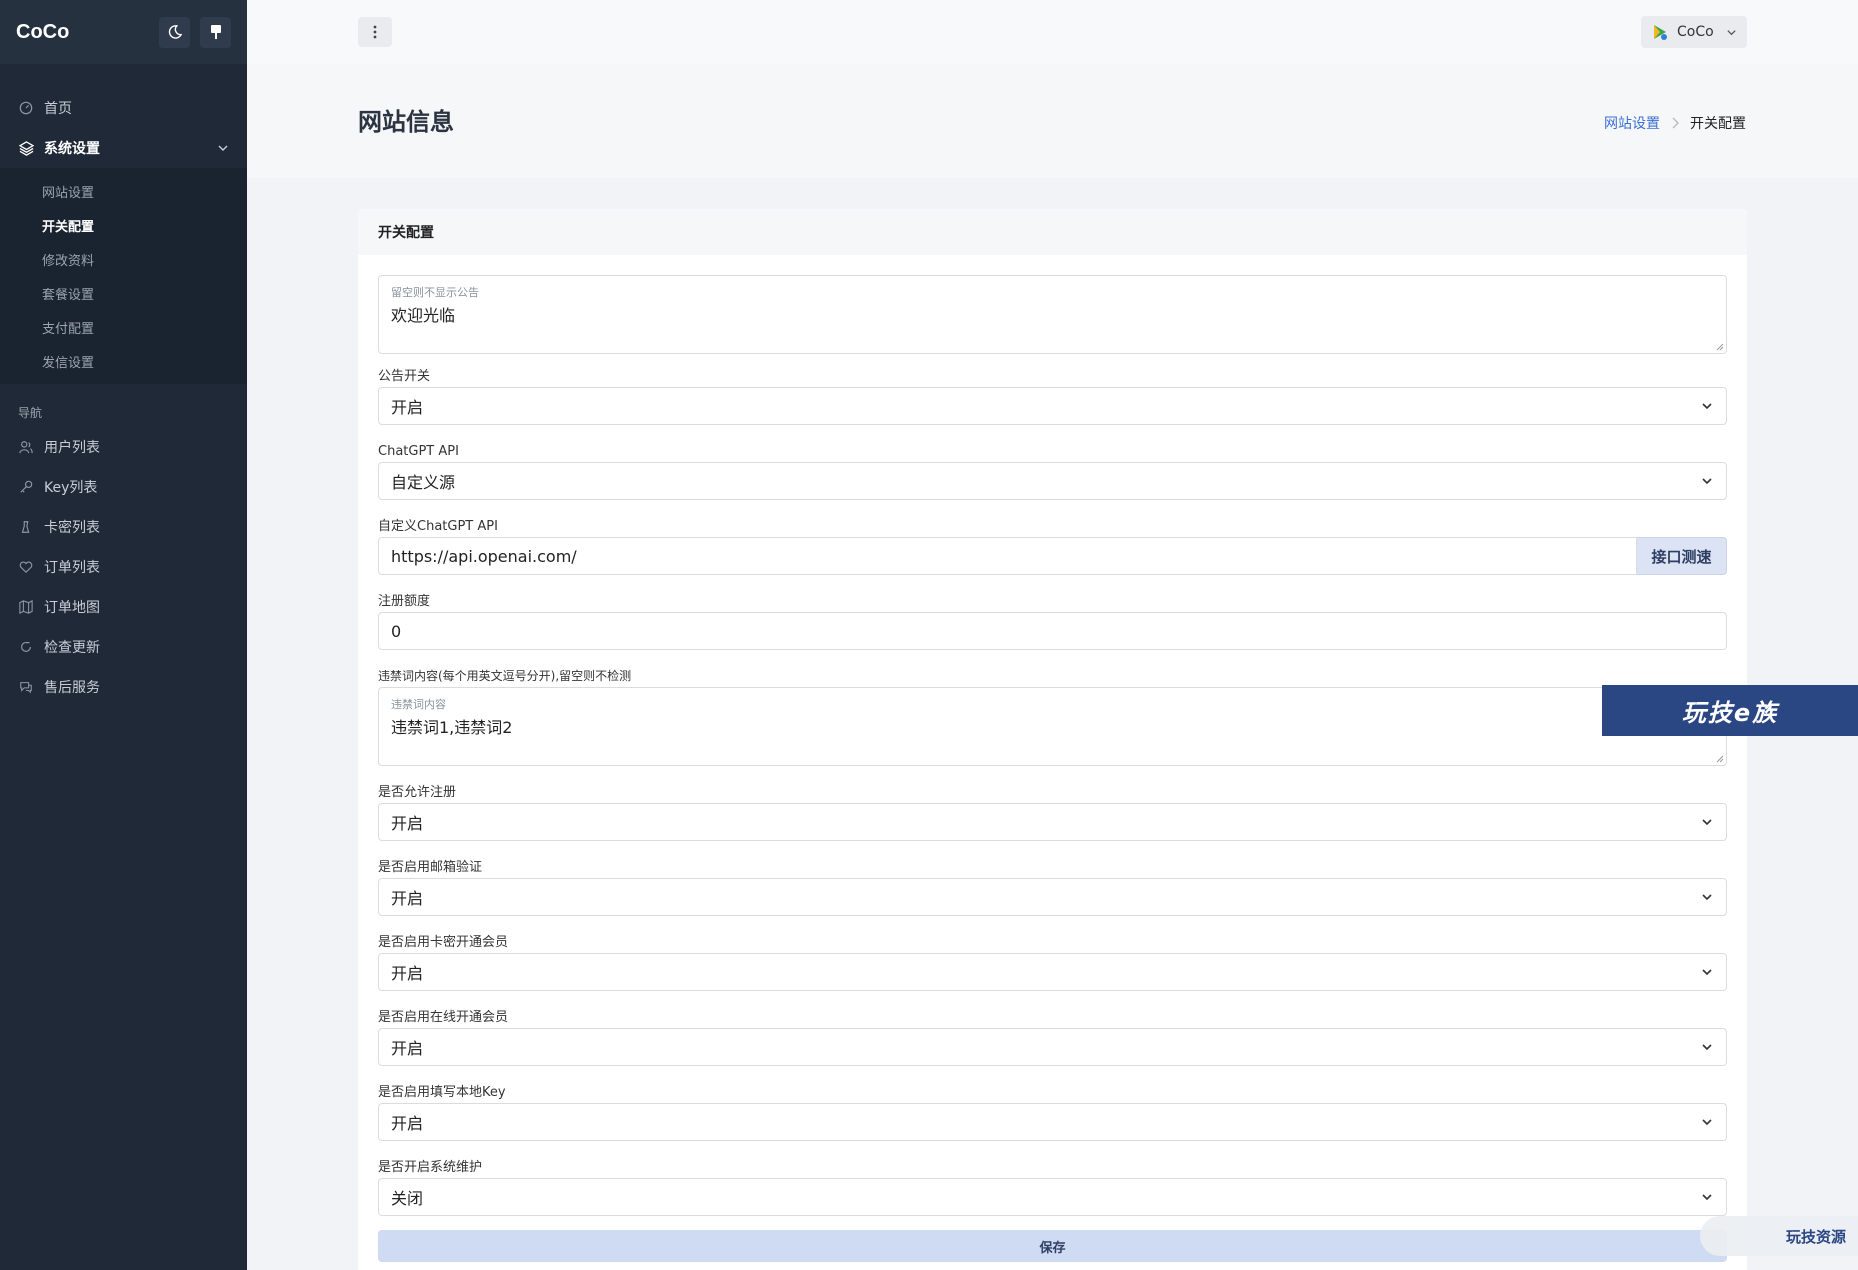  Describe the element at coordinates (82, 32) in the screenshot. I see `brand-logo: CoCo` at that location.